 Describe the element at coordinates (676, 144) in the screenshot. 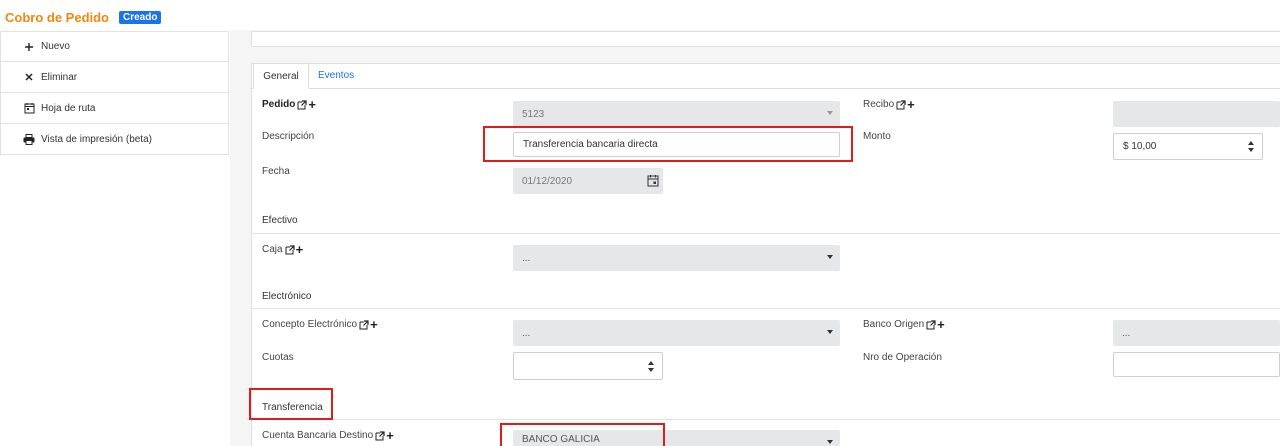

I see `descripcion-input: Transferencia bancaria directa` at that location.